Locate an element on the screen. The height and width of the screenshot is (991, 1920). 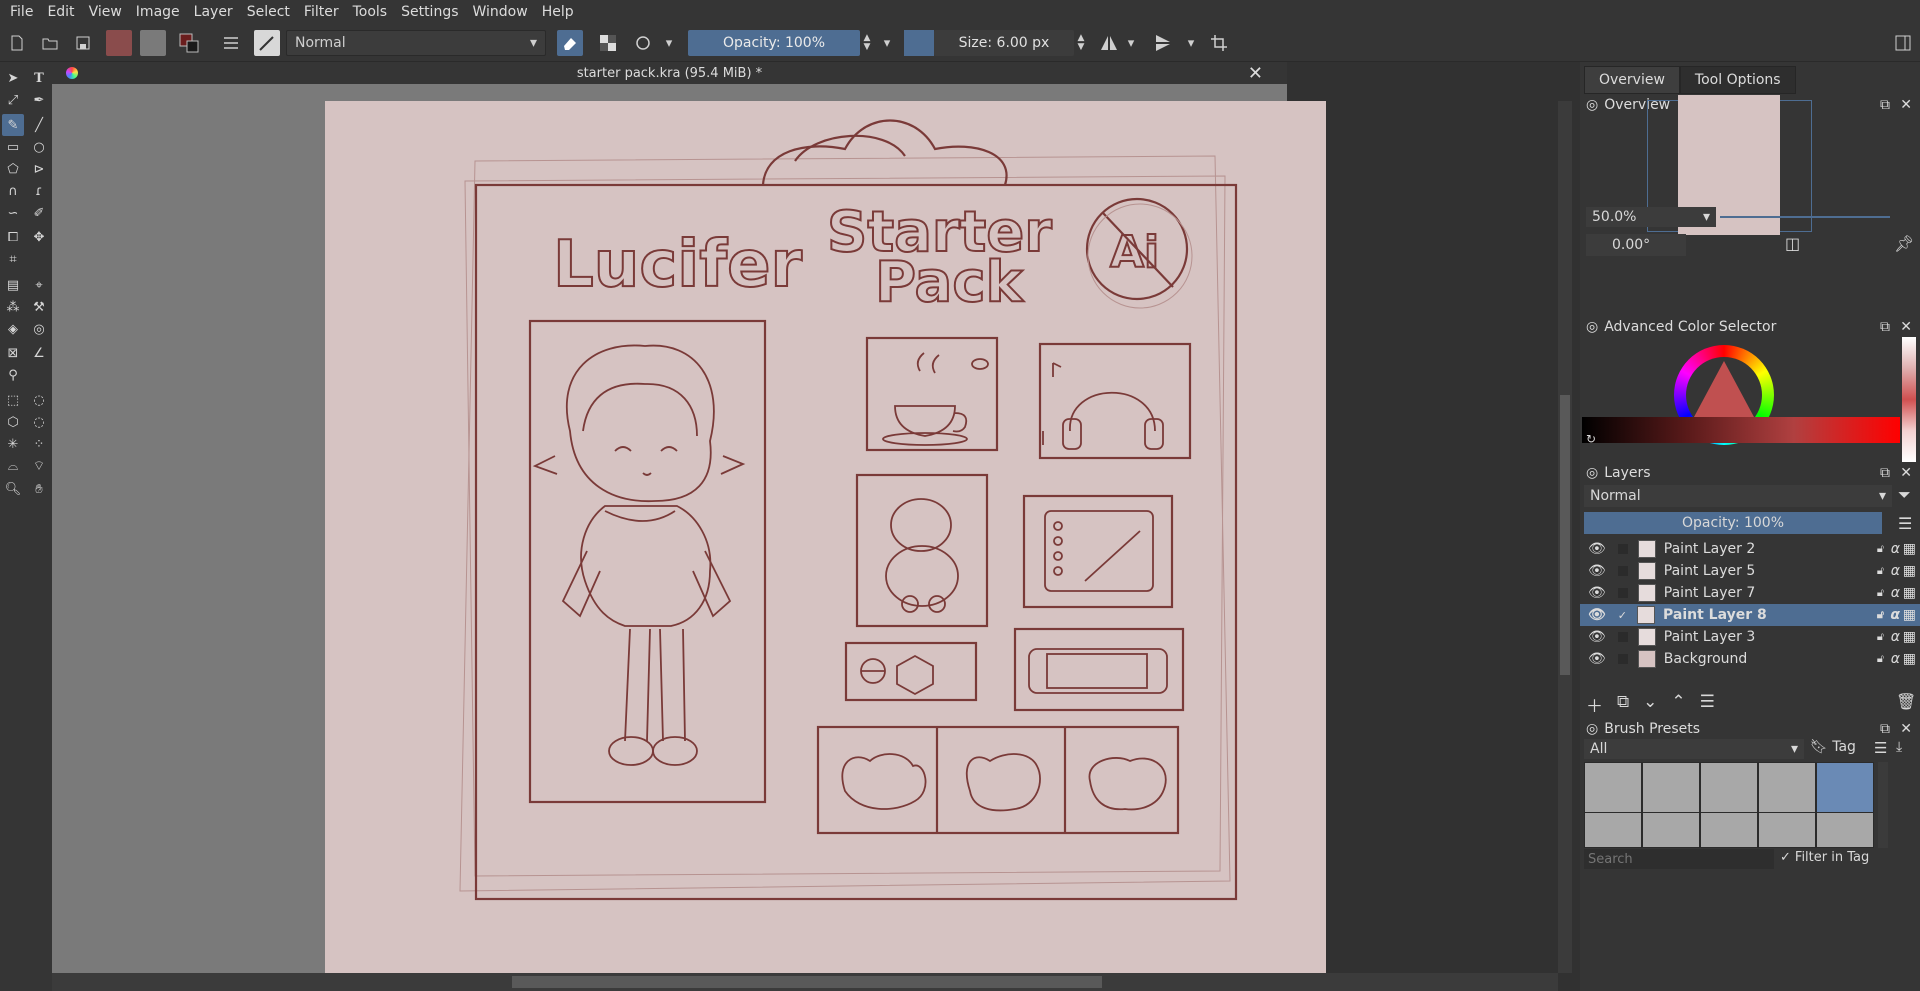
tab-overview: Overview is located at coordinates (1632, 80).